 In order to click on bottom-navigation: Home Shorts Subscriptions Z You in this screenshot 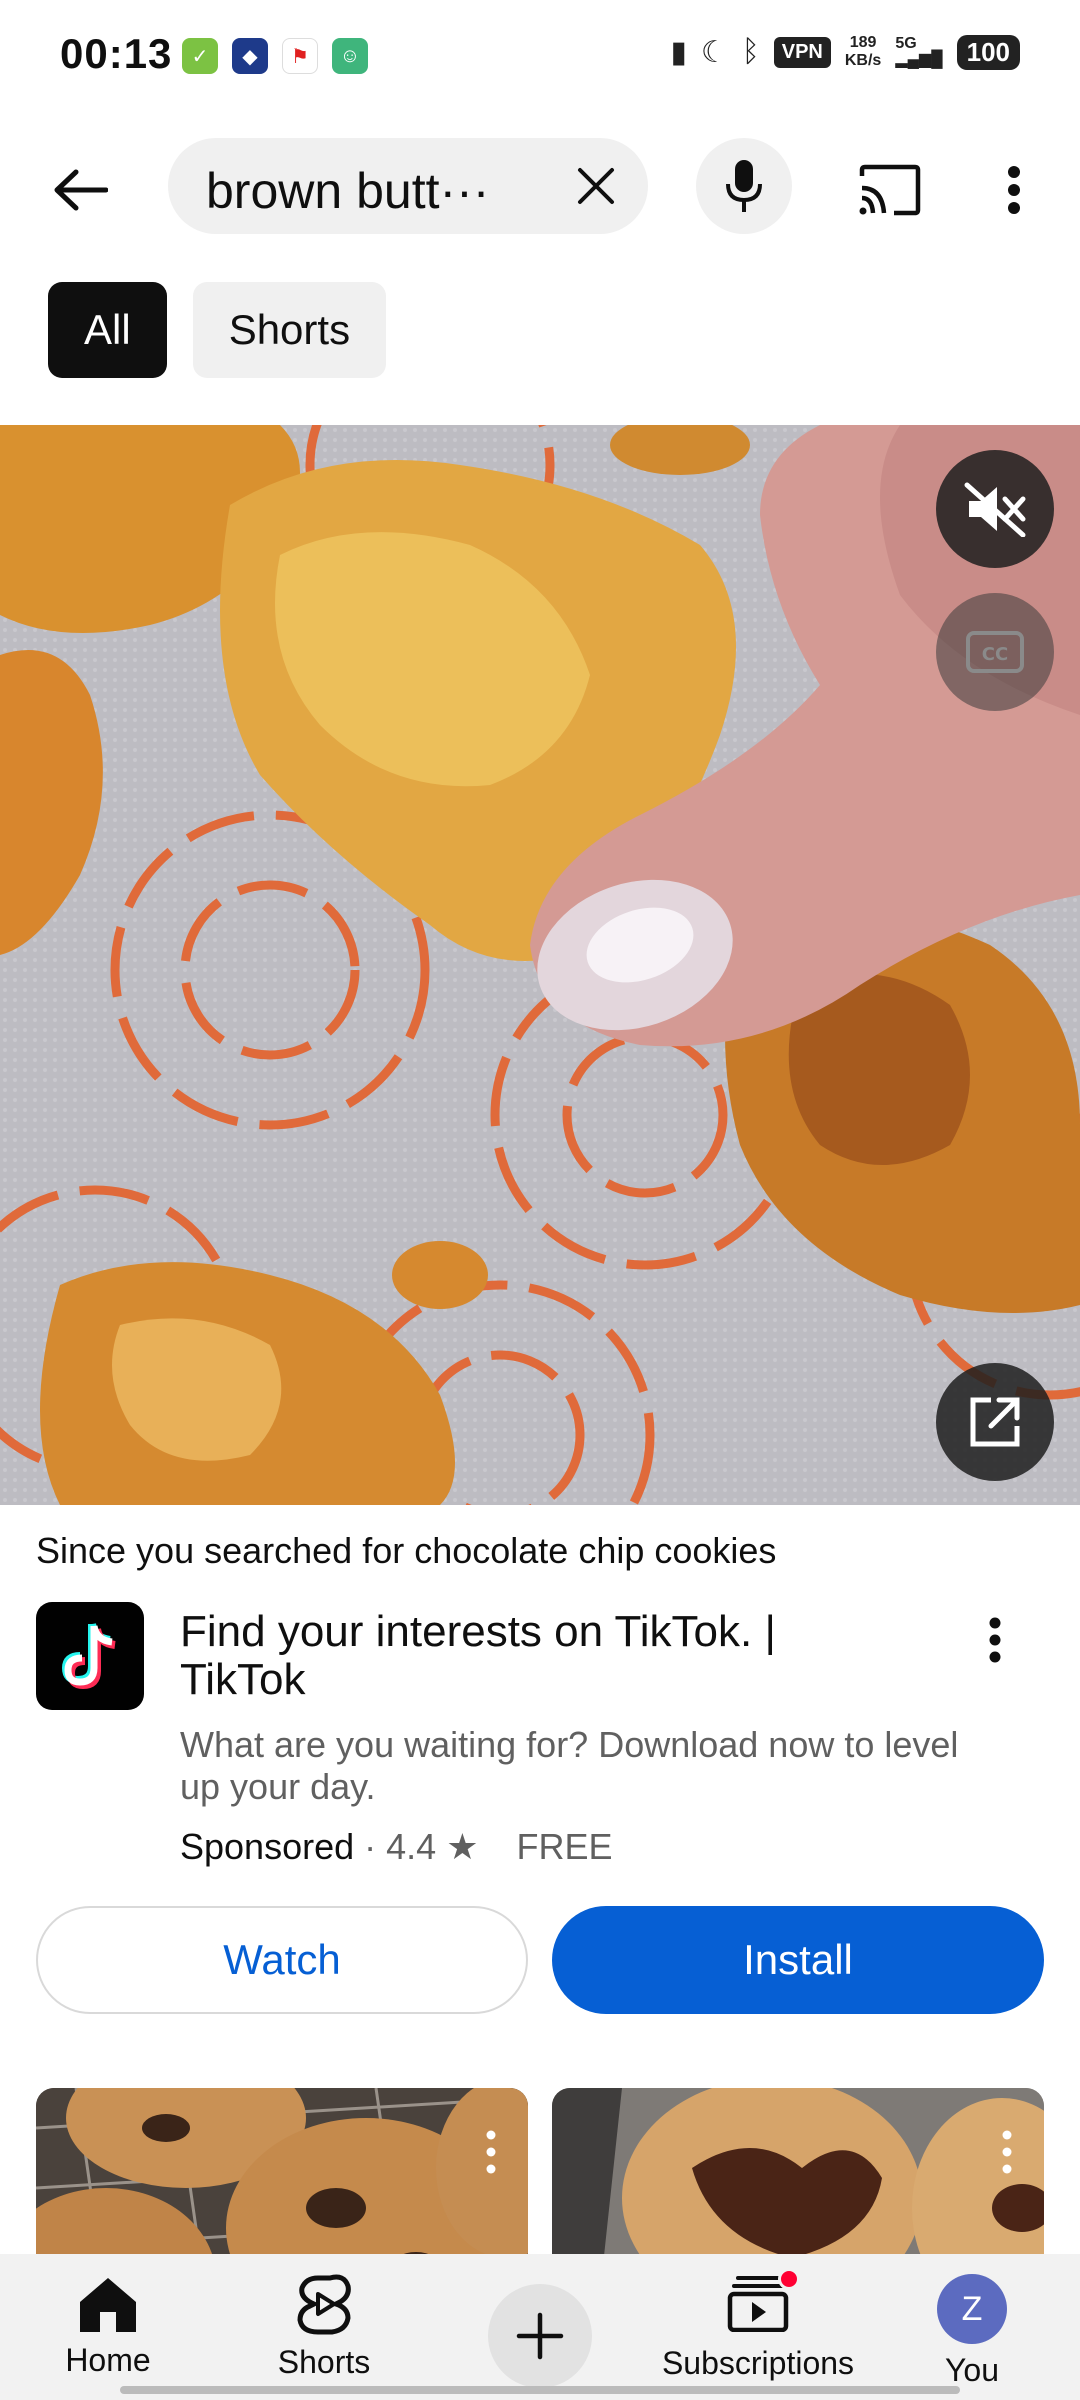, I will do `click(540, 2327)`.